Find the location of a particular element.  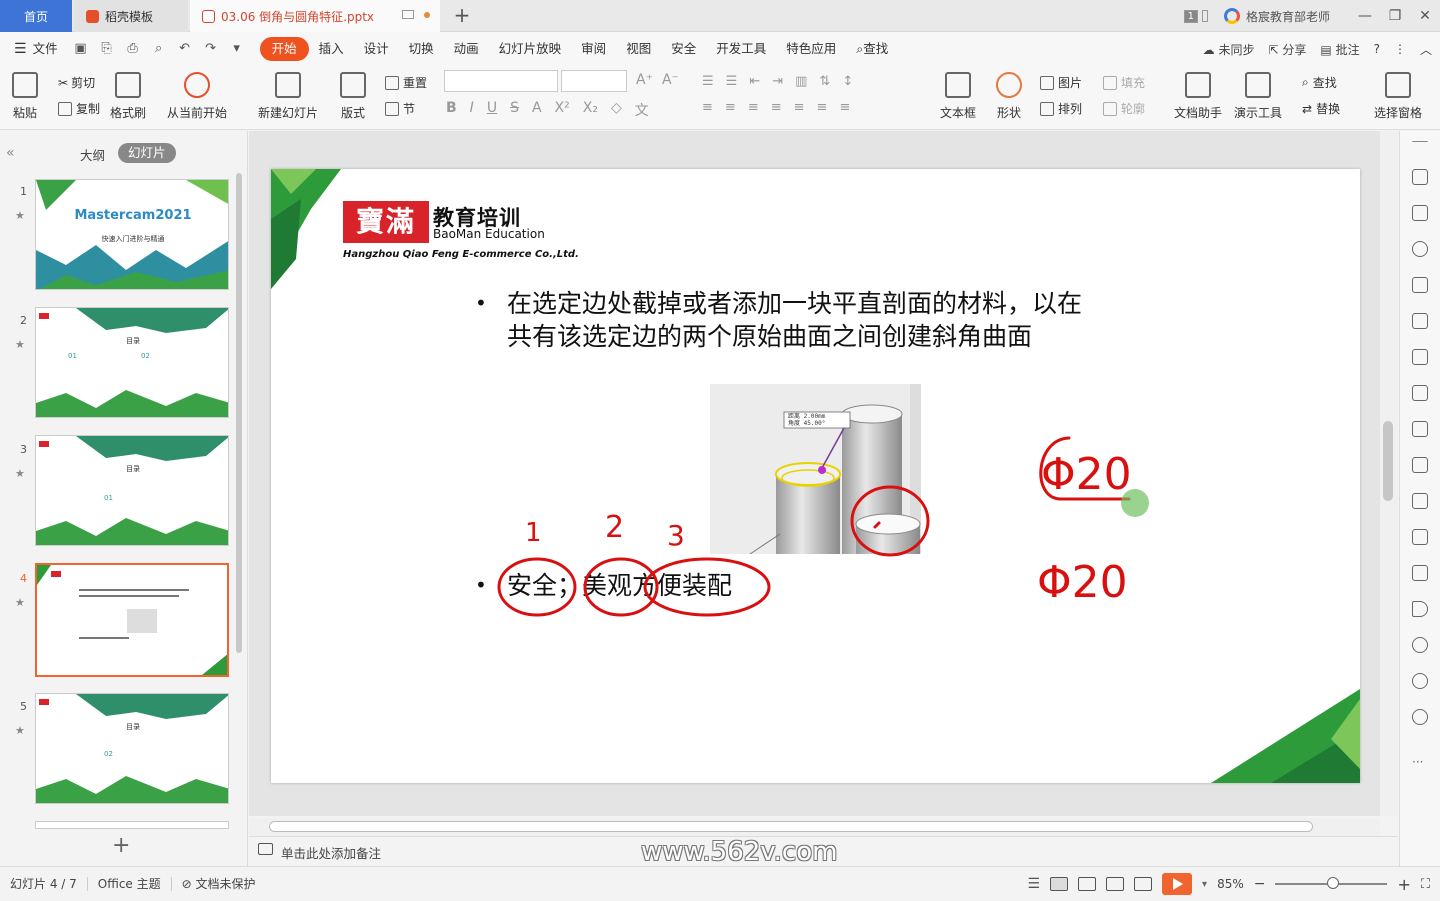

security-icon is located at coordinates (1420, 645).